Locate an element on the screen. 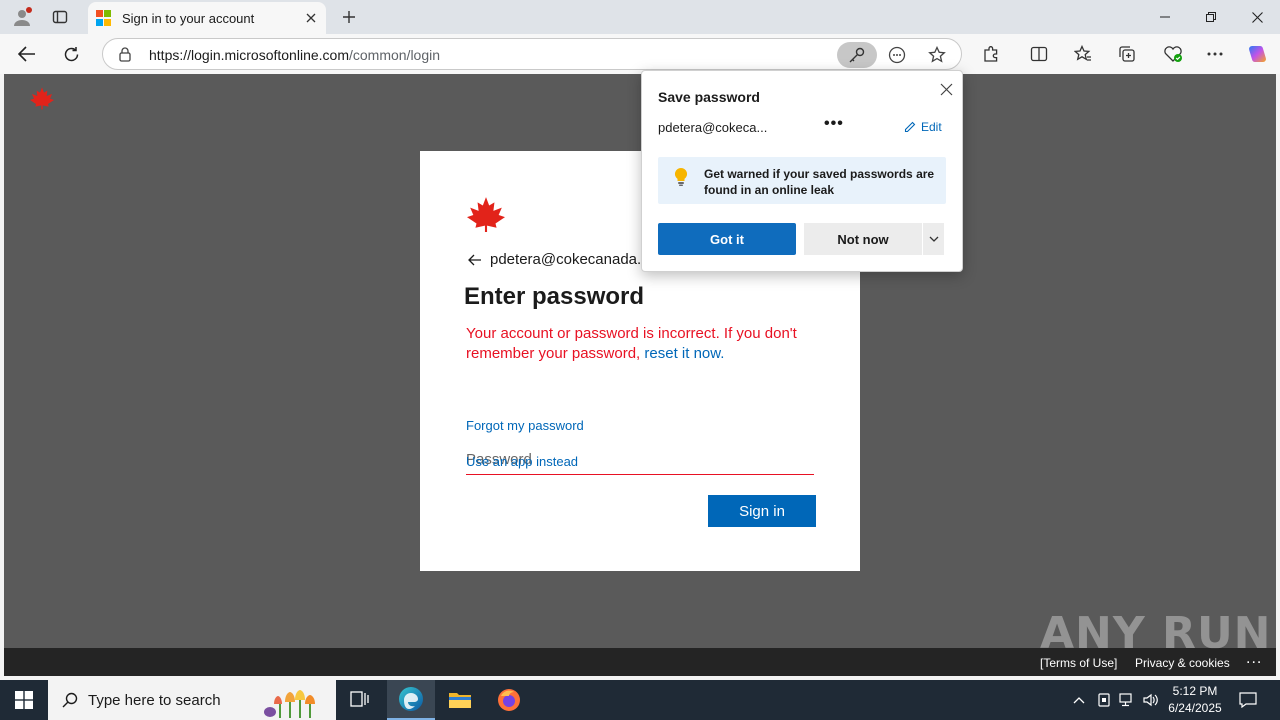 This screenshot has height=720, width=1280. restore-button is located at coordinates (1211, 17).